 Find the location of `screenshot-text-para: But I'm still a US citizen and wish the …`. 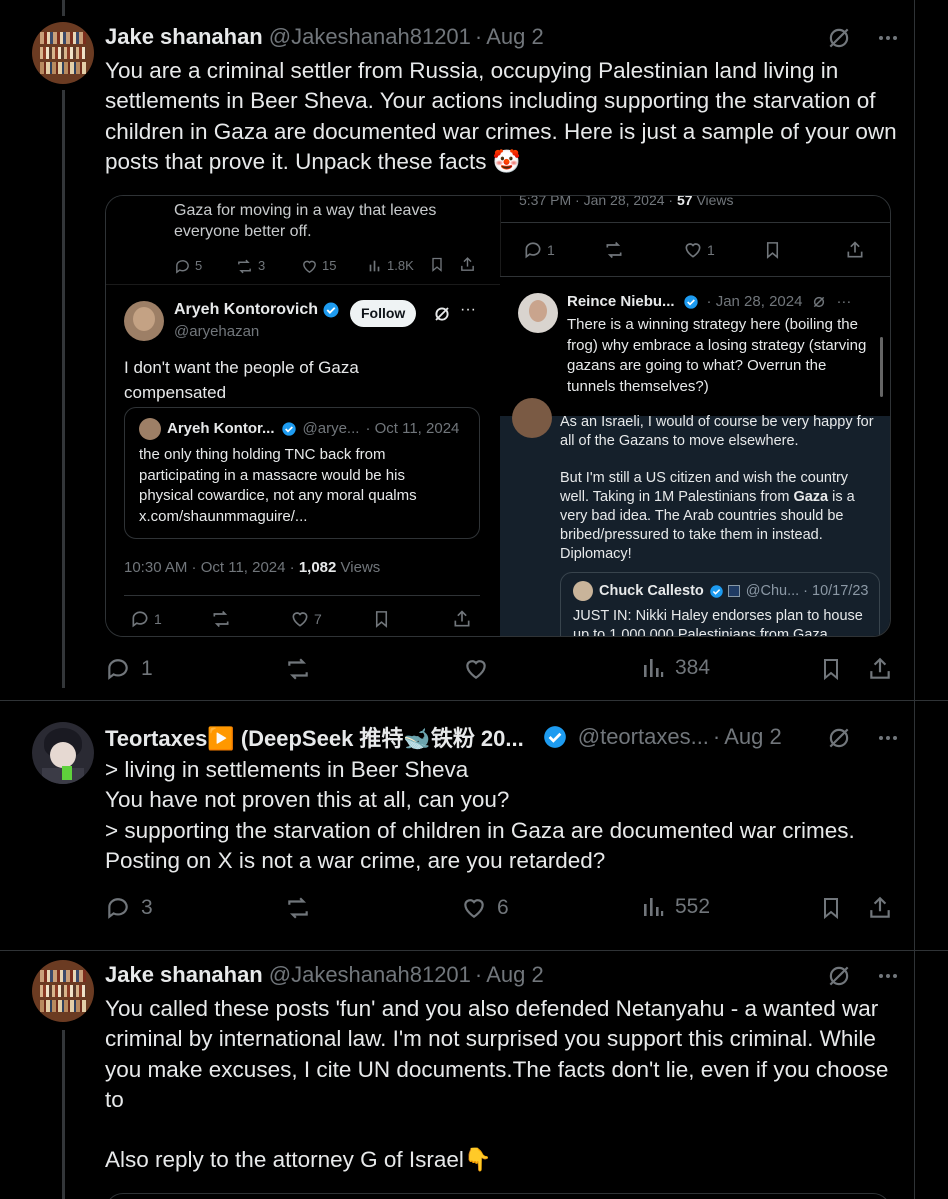

screenshot-text-para: But I'm still a US citizen and wish the … is located at coordinates (719, 516).